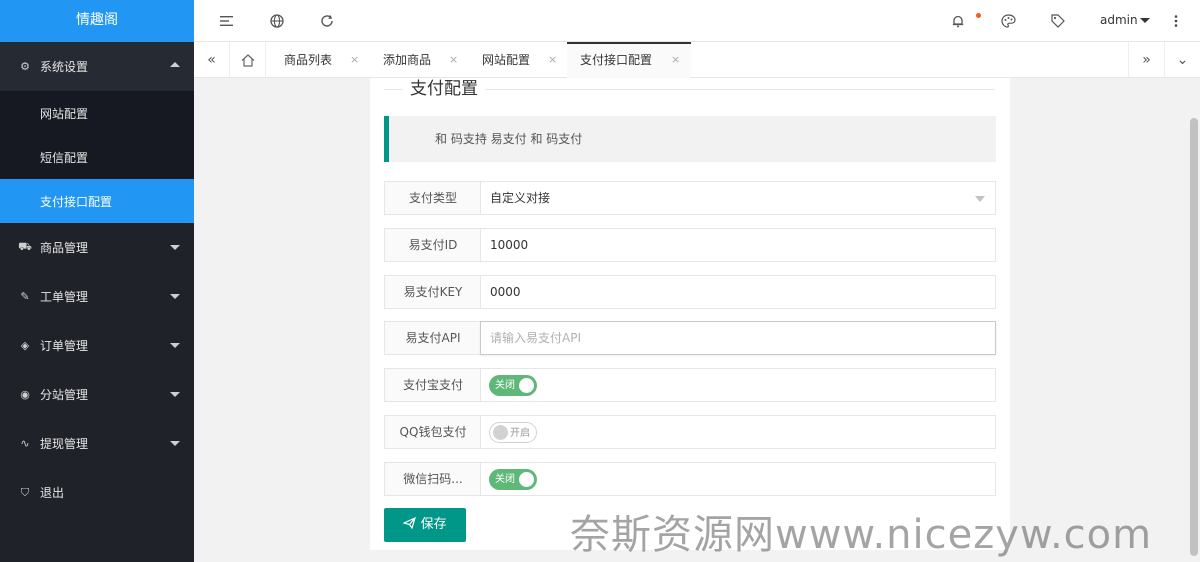  What do you see at coordinates (97, 394) in the screenshot?
I see `sidebar-item-substations: ◉ 分站管理` at bounding box center [97, 394].